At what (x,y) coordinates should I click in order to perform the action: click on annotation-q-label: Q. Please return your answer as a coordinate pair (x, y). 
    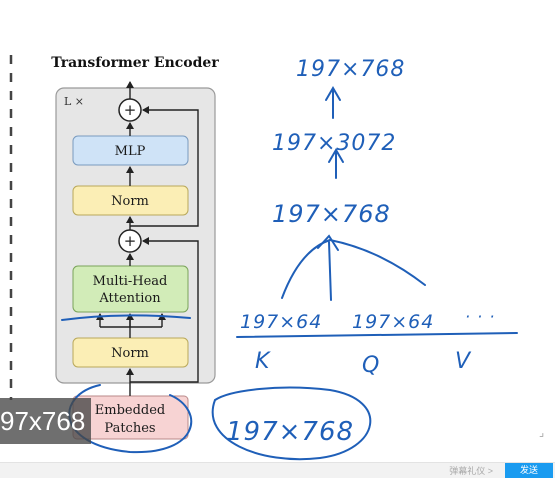
    Looking at the image, I should click on (371, 365).